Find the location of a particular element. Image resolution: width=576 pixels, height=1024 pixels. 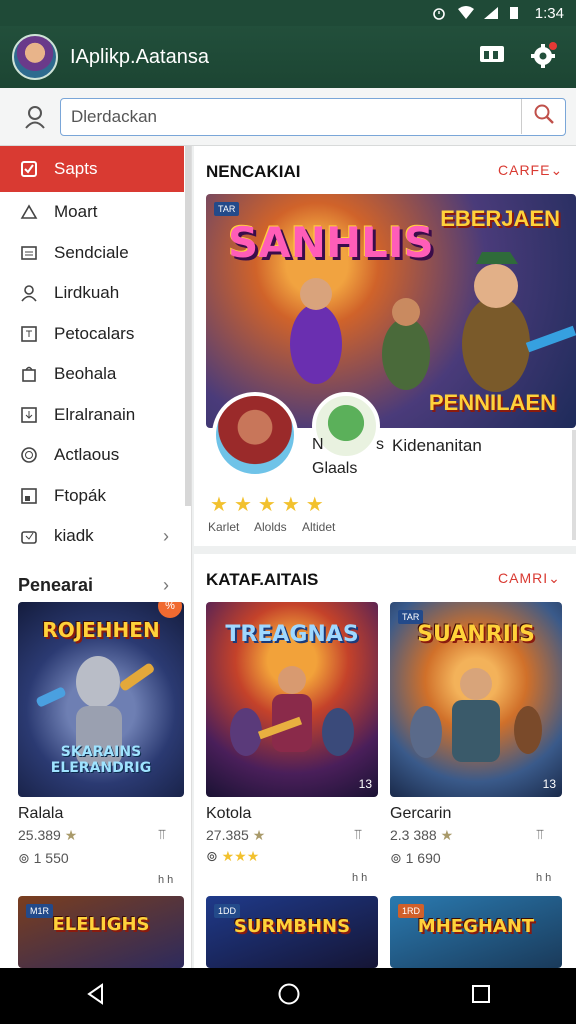

game-thumbnail: TAR SUANRIIS 13 is located at coordinates (476, 699).